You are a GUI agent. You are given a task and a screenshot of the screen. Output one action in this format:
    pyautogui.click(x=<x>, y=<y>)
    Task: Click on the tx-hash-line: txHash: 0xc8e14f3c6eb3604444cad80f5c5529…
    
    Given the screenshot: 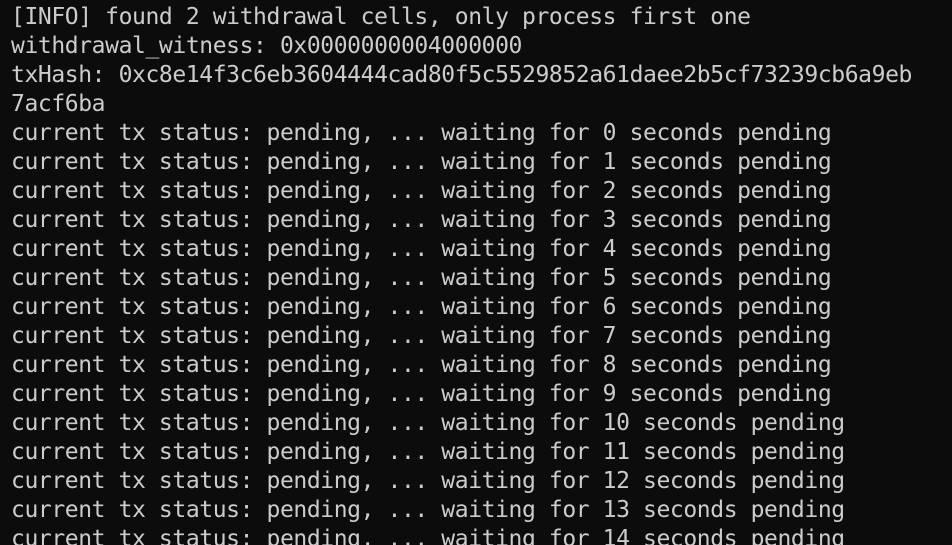 What is the action you would take?
    pyautogui.click(x=461, y=75)
    